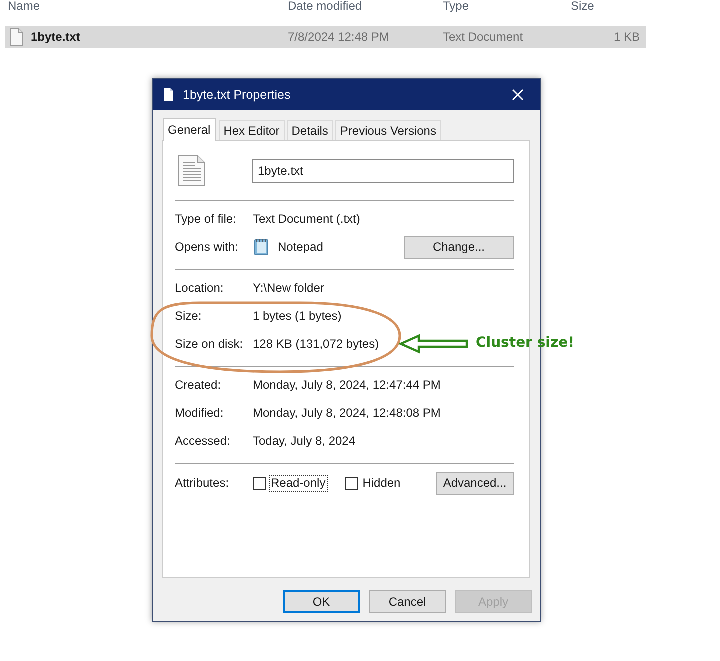 Image resolution: width=720 pixels, height=661 pixels. What do you see at coordinates (383, 171) in the screenshot?
I see `file-name-field: 1byte.txt` at bounding box center [383, 171].